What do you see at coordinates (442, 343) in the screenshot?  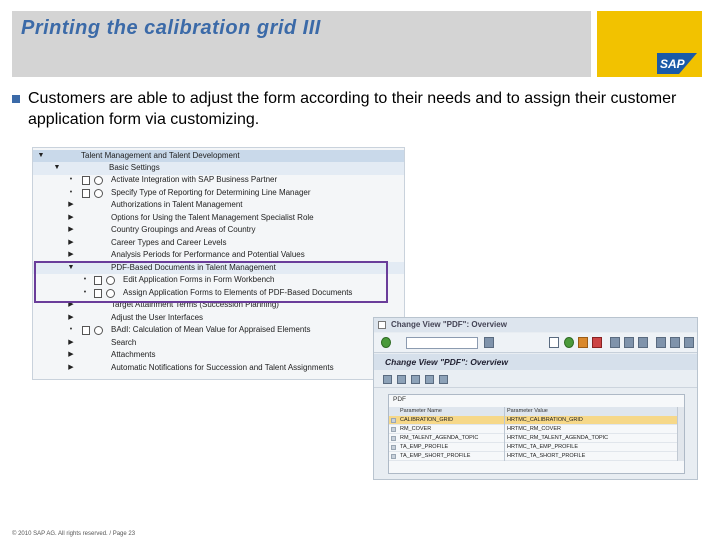 I see `command-field` at bounding box center [442, 343].